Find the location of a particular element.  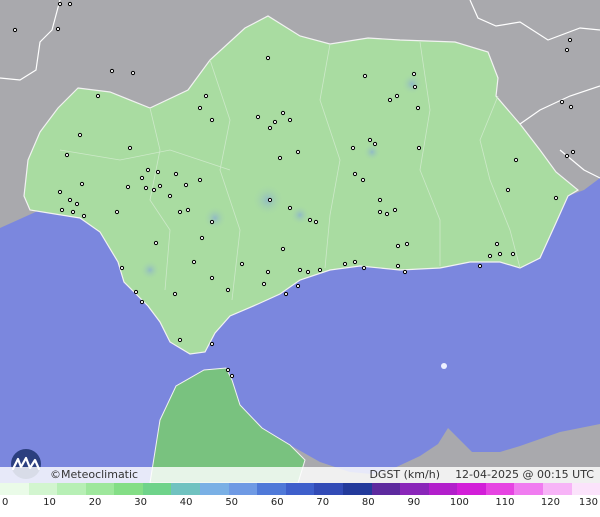

legend-tick-label: 120 is located at coordinates (550, 502).